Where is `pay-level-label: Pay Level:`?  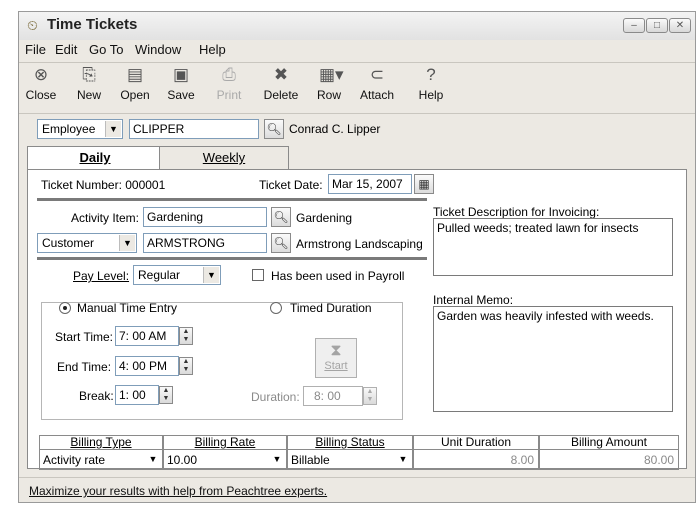 pay-level-label: Pay Level: is located at coordinates (101, 276).